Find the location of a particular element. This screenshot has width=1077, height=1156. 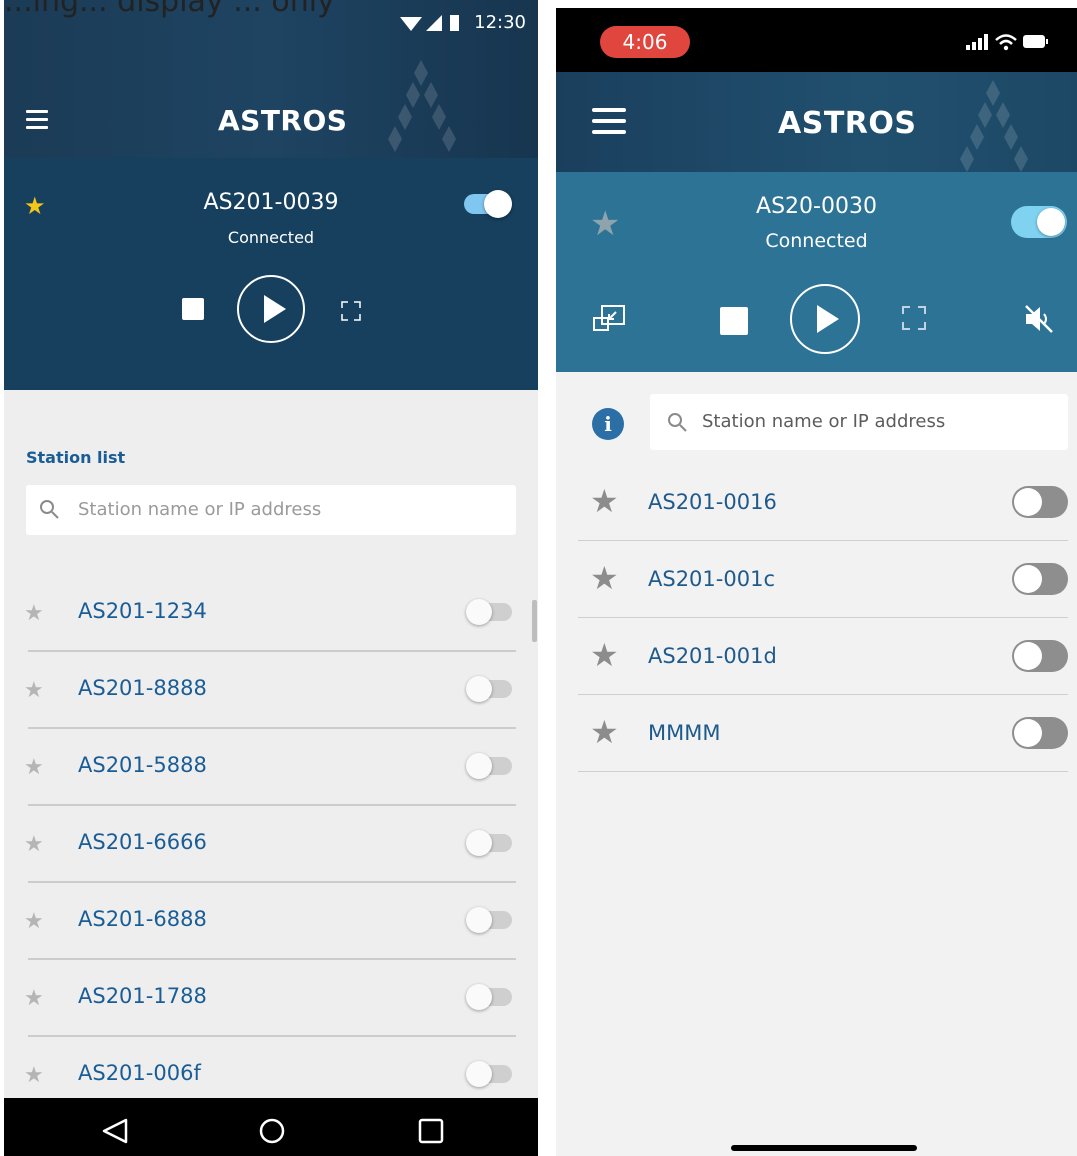

station-name: AS201-001d is located at coordinates (712, 656).